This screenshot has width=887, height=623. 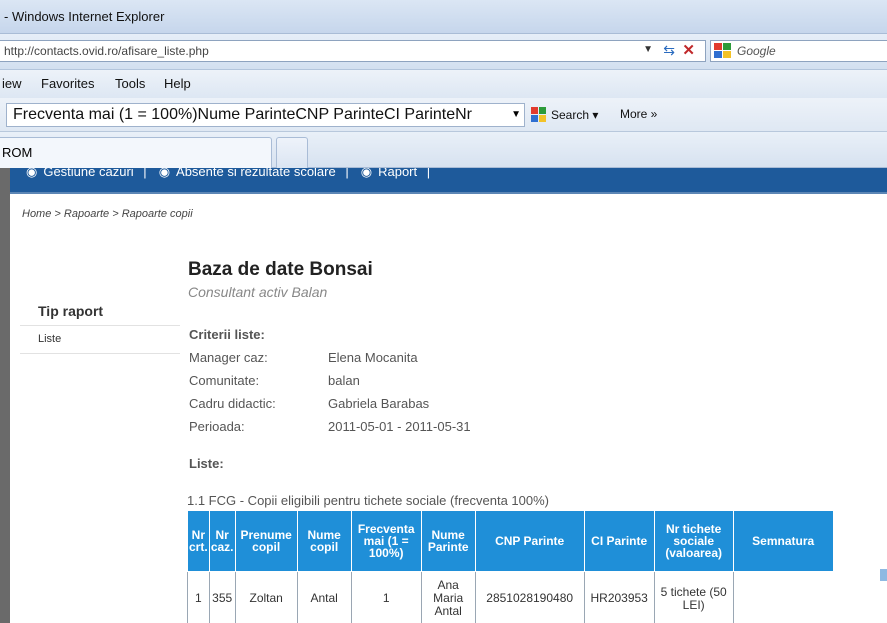 I want to click on criteria-value-cadru: Gabriela Barabas, so click(x=379, y=403).